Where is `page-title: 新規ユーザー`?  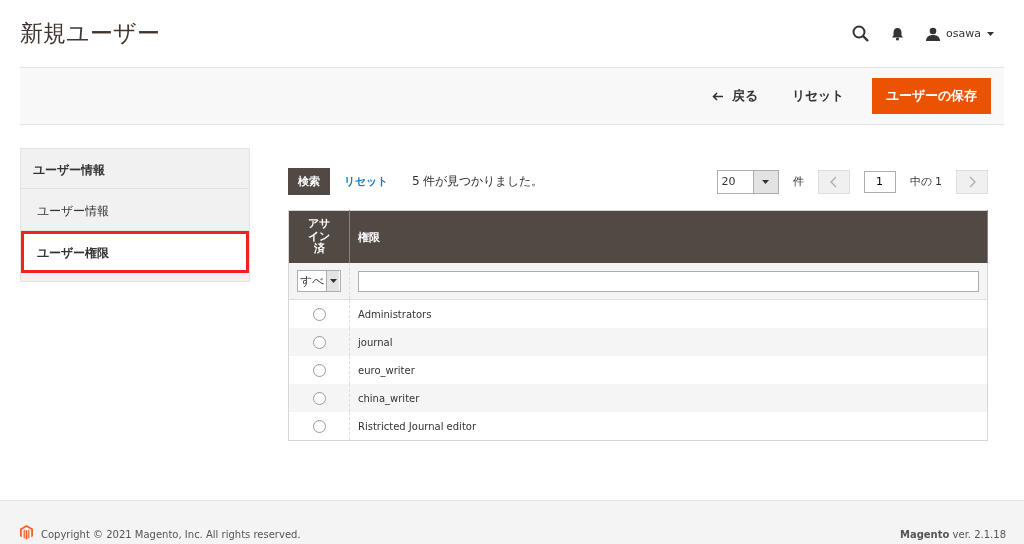
page-title: 新規ユーザー is located at coordinates (90, 33).